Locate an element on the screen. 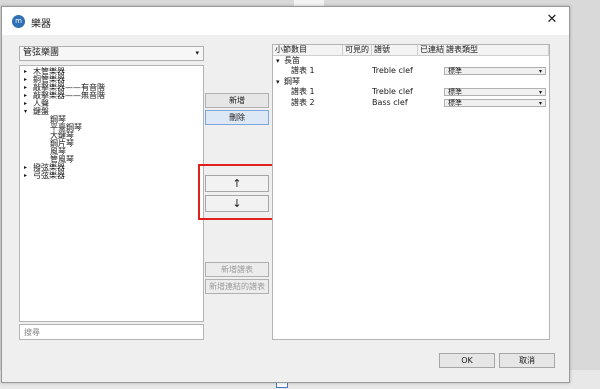 The image size is (600, 389). instrument-group-row: ▾ 鋼琴 is located at coordinates (411, 82).